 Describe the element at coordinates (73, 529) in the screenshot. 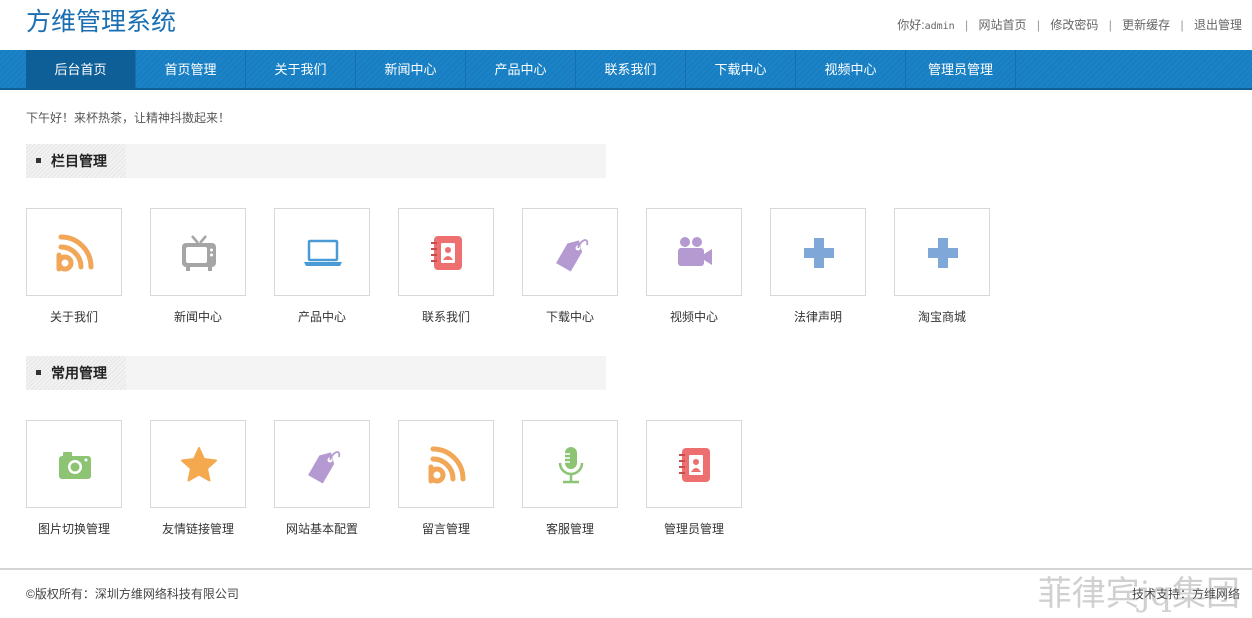

I see `tile-label: 图片切换管理` at that location.